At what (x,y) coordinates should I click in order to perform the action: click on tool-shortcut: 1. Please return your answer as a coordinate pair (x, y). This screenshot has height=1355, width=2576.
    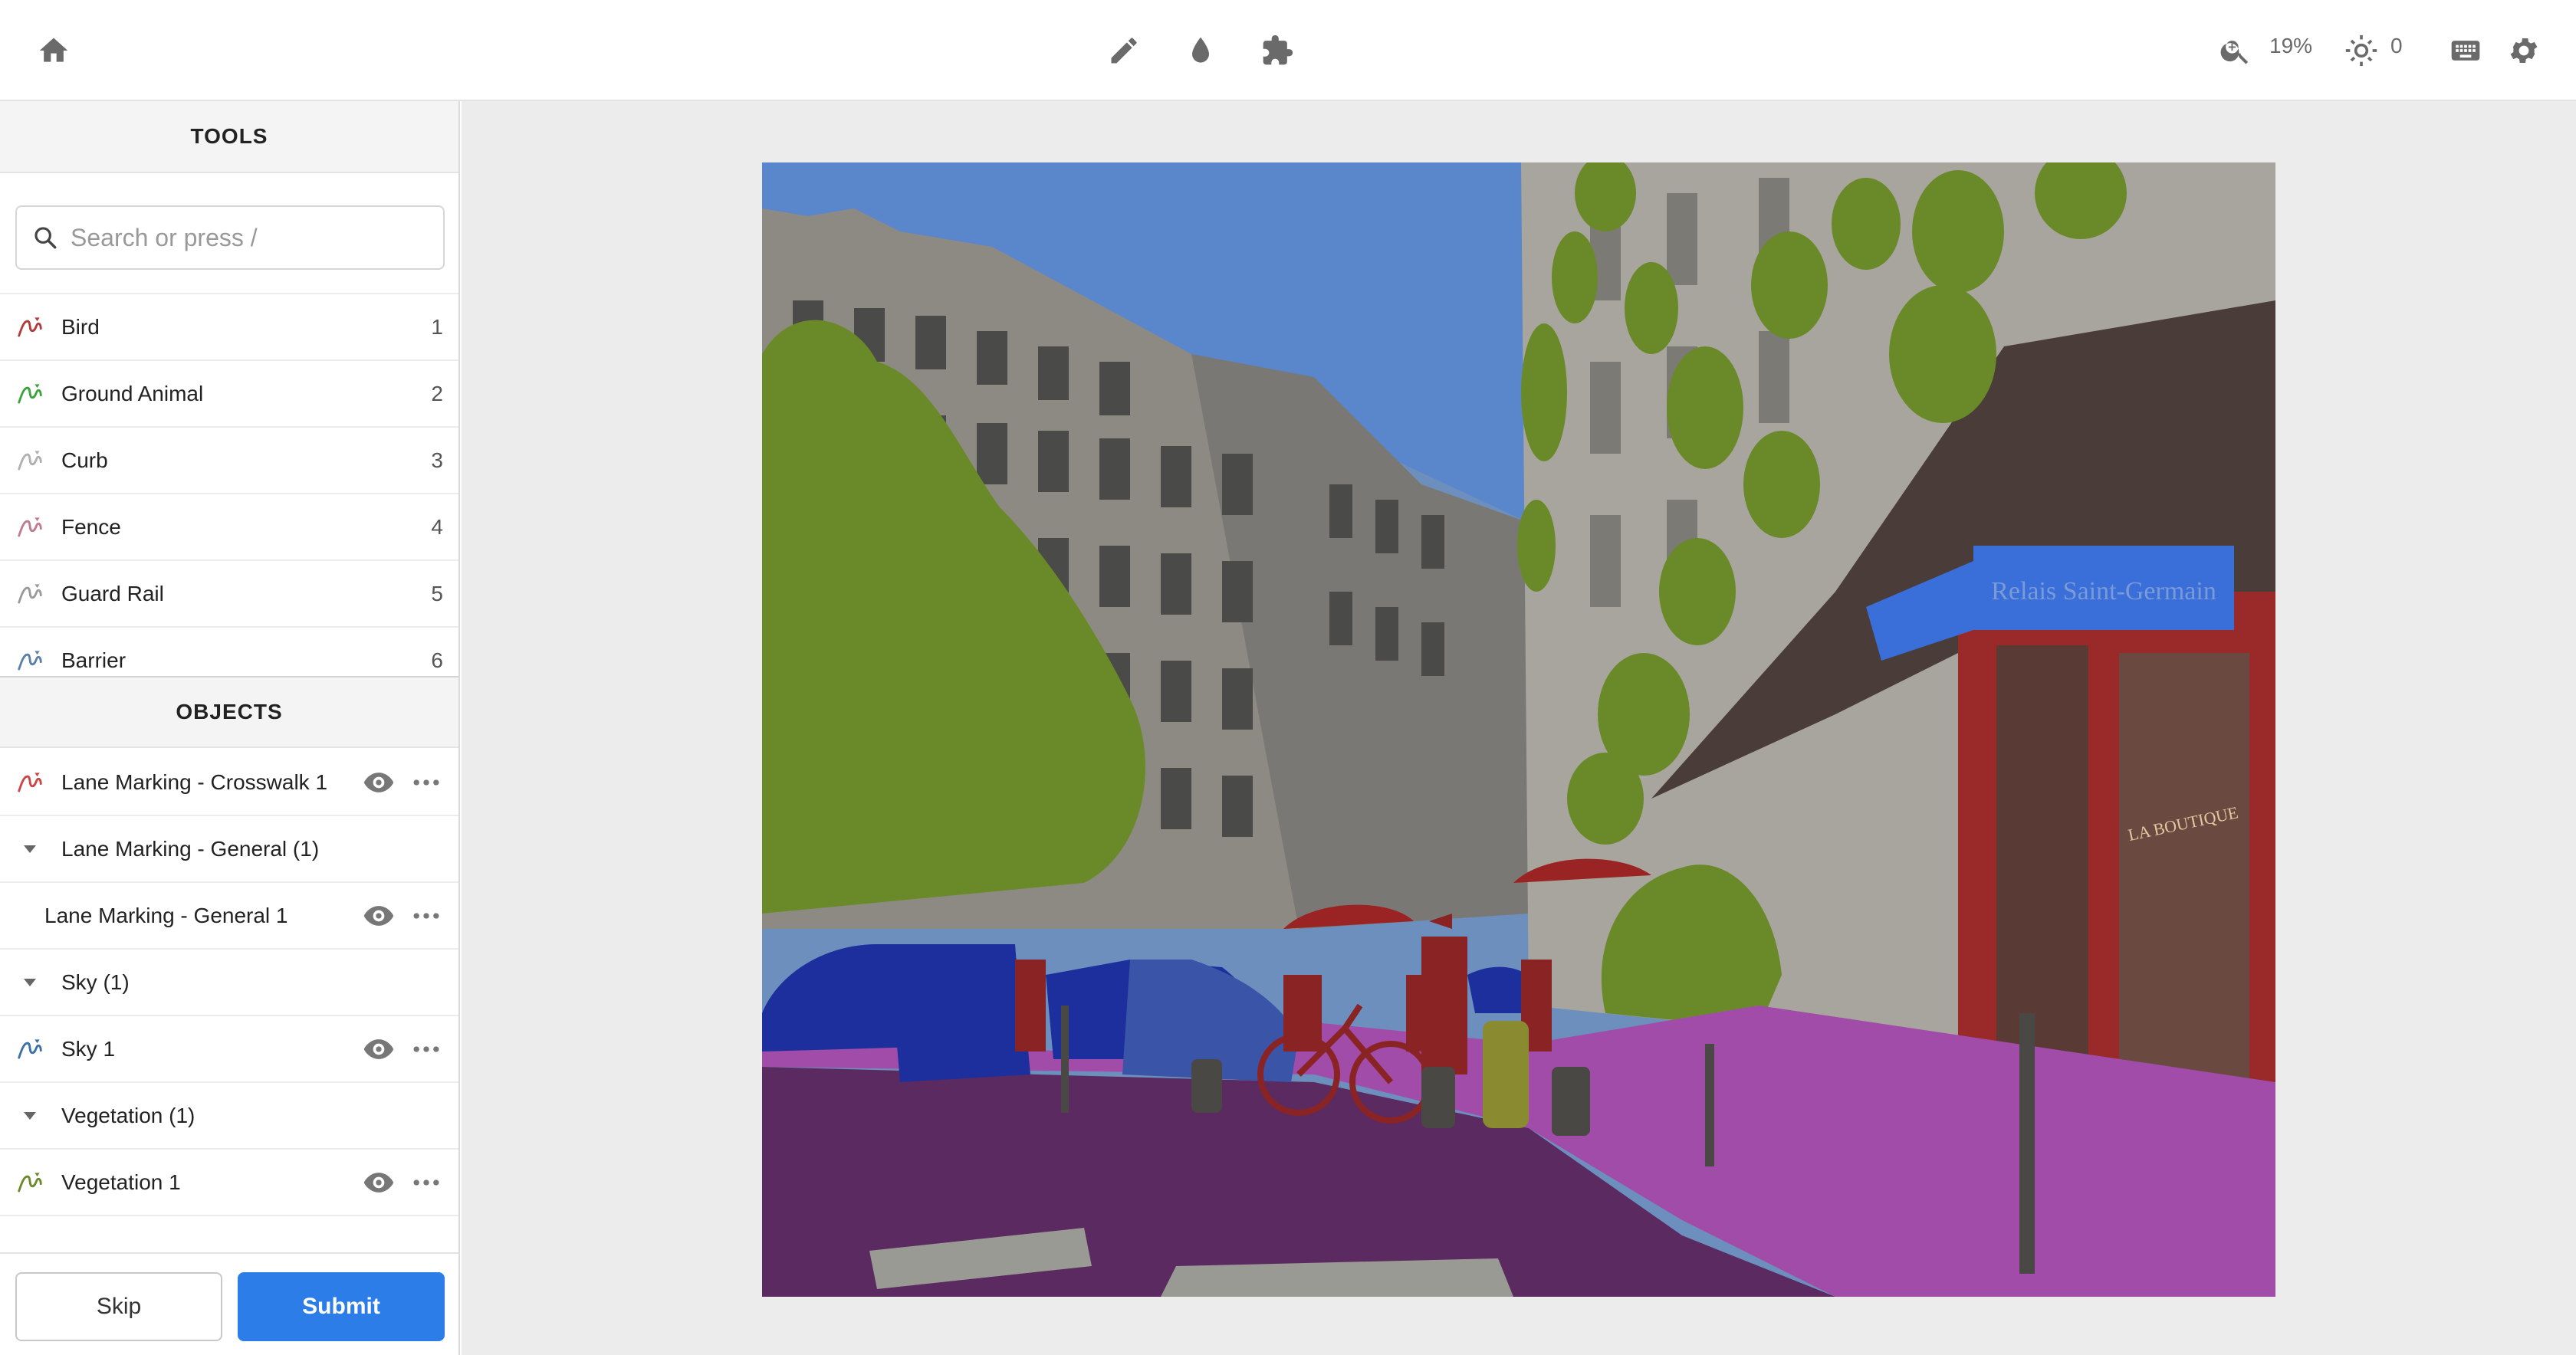
    Looking at the image, I should click on (437, 327).